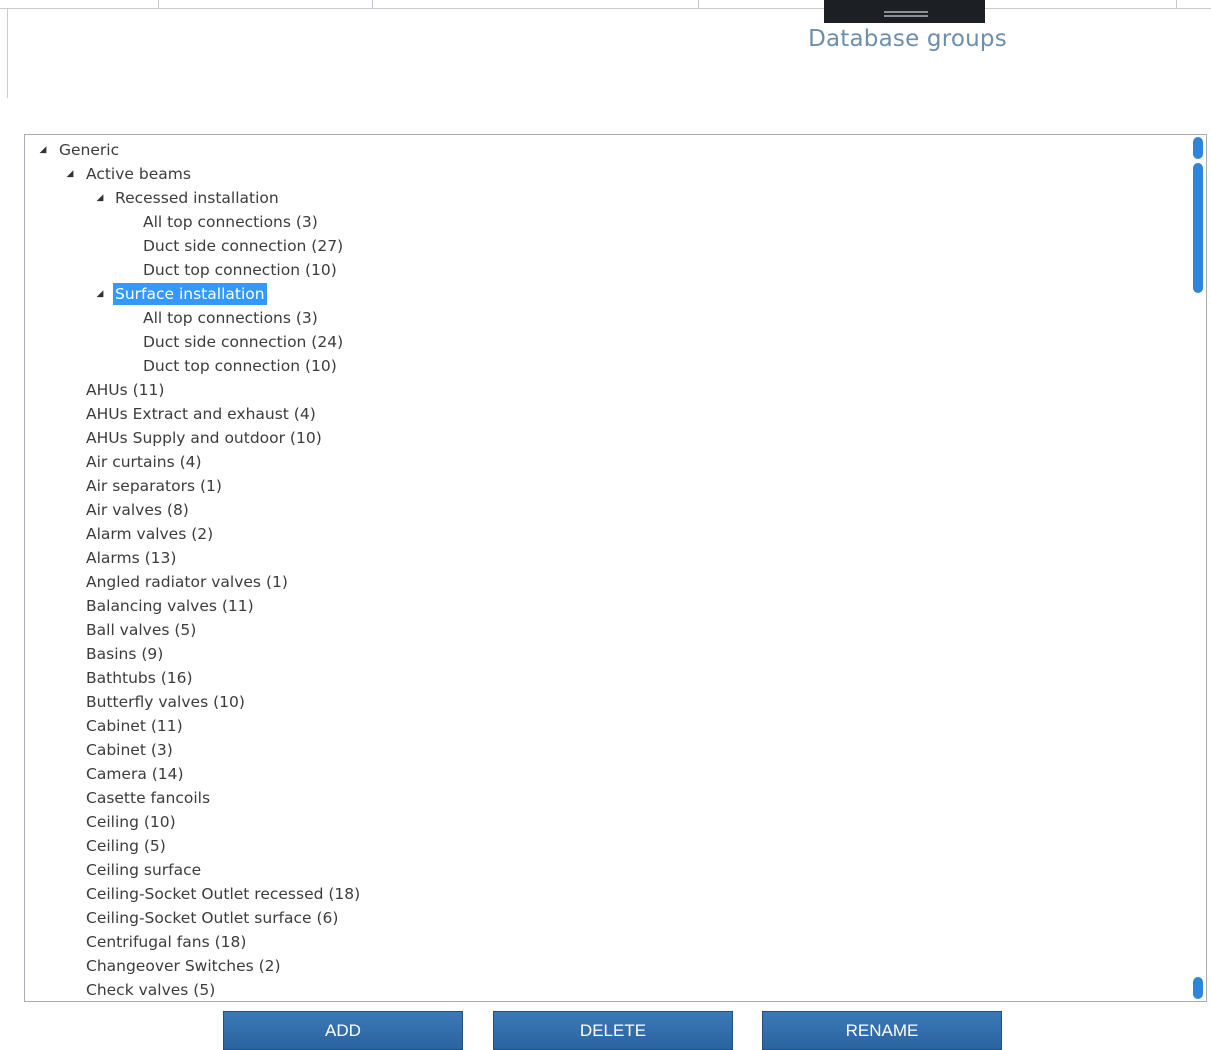 The width and height of the screenshot is (1211, 1050). What do you see at coordinates (148, 798) in the screenshot?
I see `tree-node-label: Casette fancoils` at bounding box center [148, 798].